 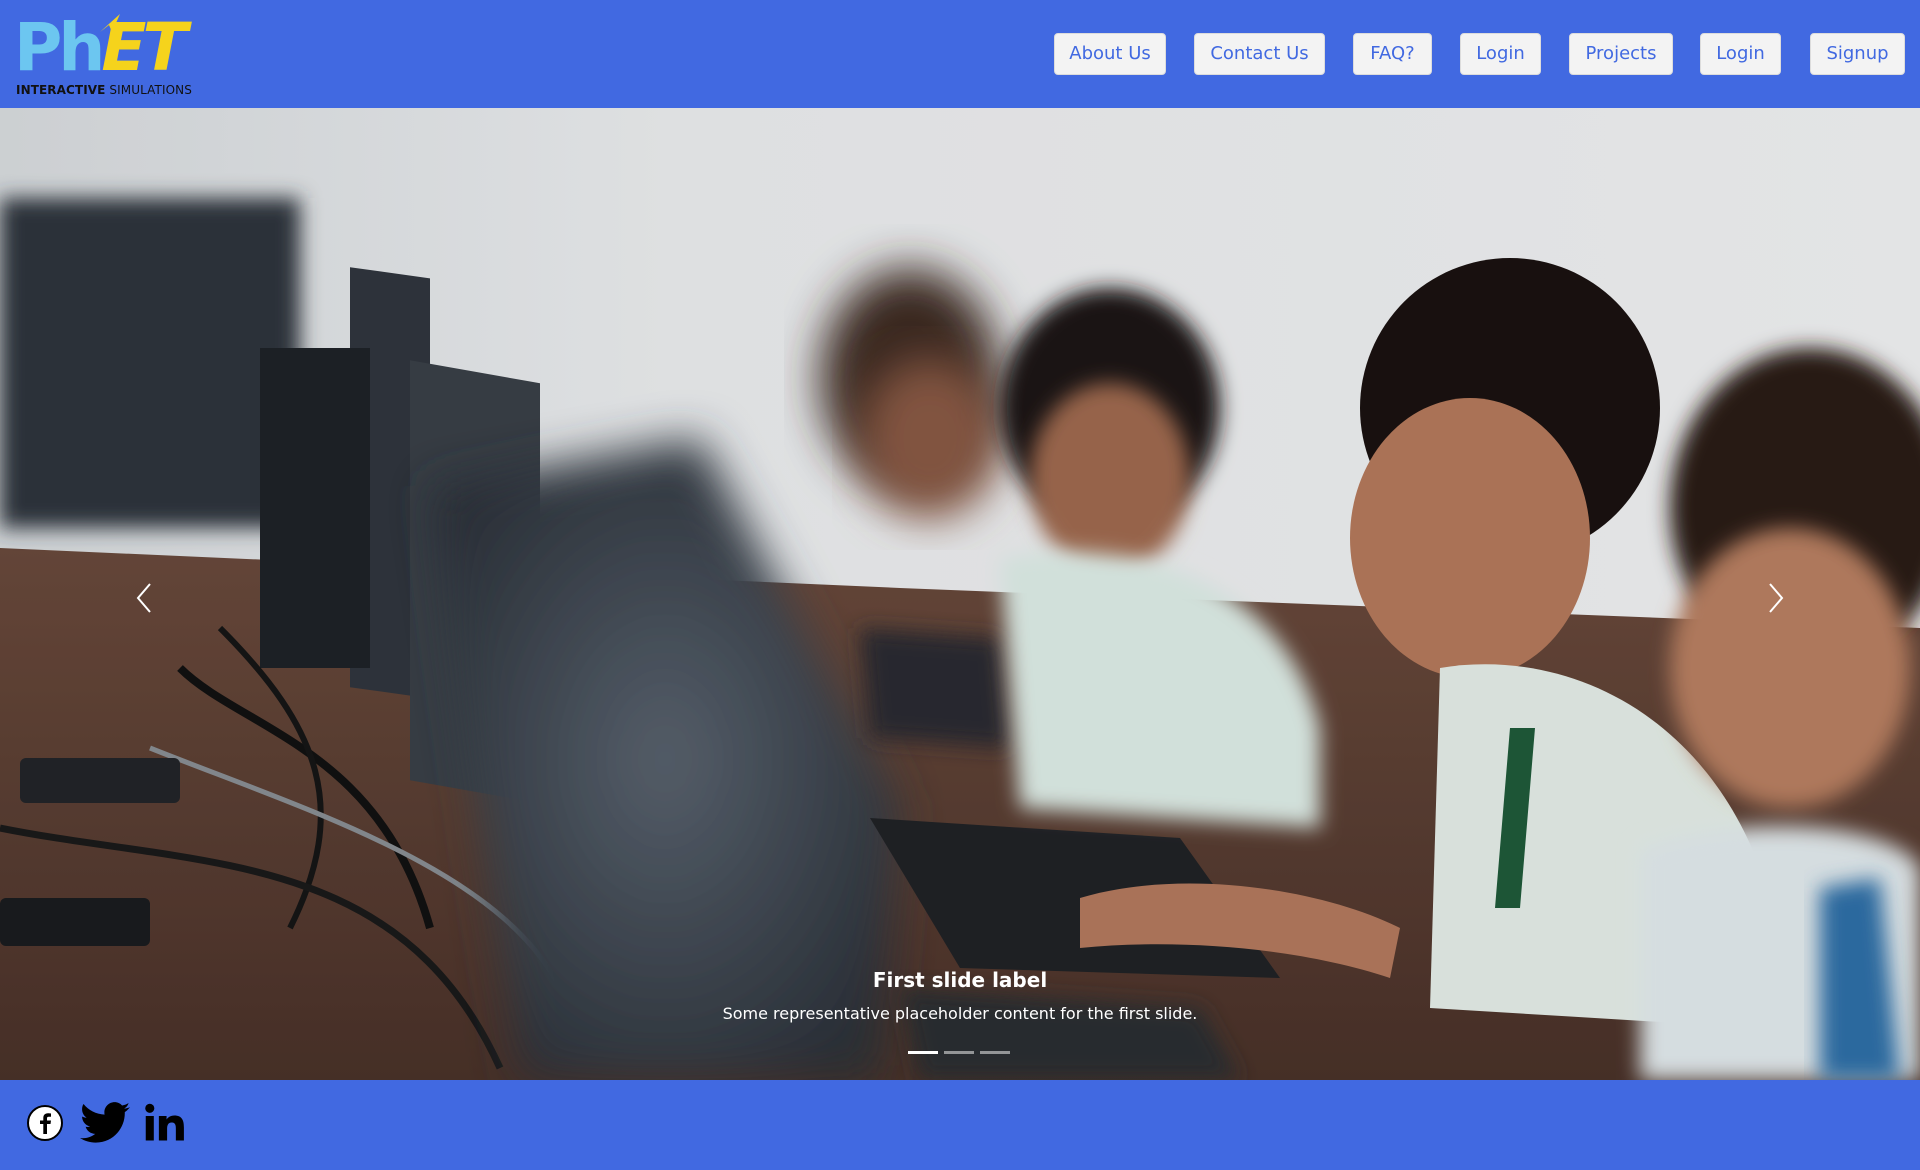 What do you see at coordinates (1259, 54) in the screenshot?
I see `nav-contact-us-button: Contact Us` at bounding box center [1259, 54].